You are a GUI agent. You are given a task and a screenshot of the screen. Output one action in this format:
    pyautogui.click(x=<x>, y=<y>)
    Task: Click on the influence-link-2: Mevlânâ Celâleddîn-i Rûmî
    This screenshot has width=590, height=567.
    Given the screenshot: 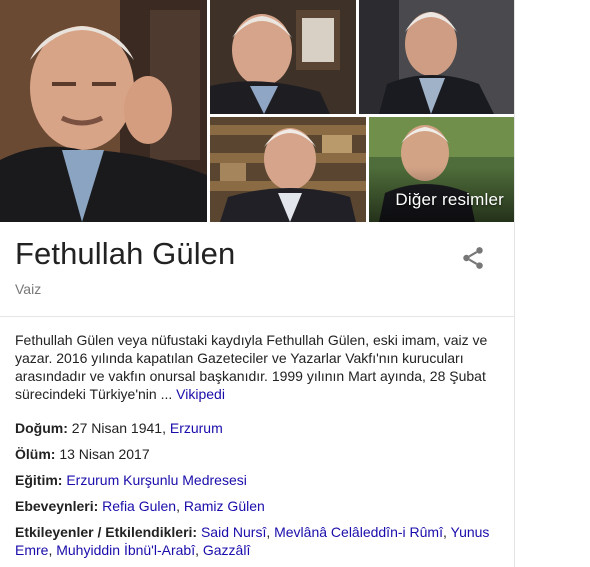 What is the action you would take?
    pyautogui.click(x=358, y=532)
    